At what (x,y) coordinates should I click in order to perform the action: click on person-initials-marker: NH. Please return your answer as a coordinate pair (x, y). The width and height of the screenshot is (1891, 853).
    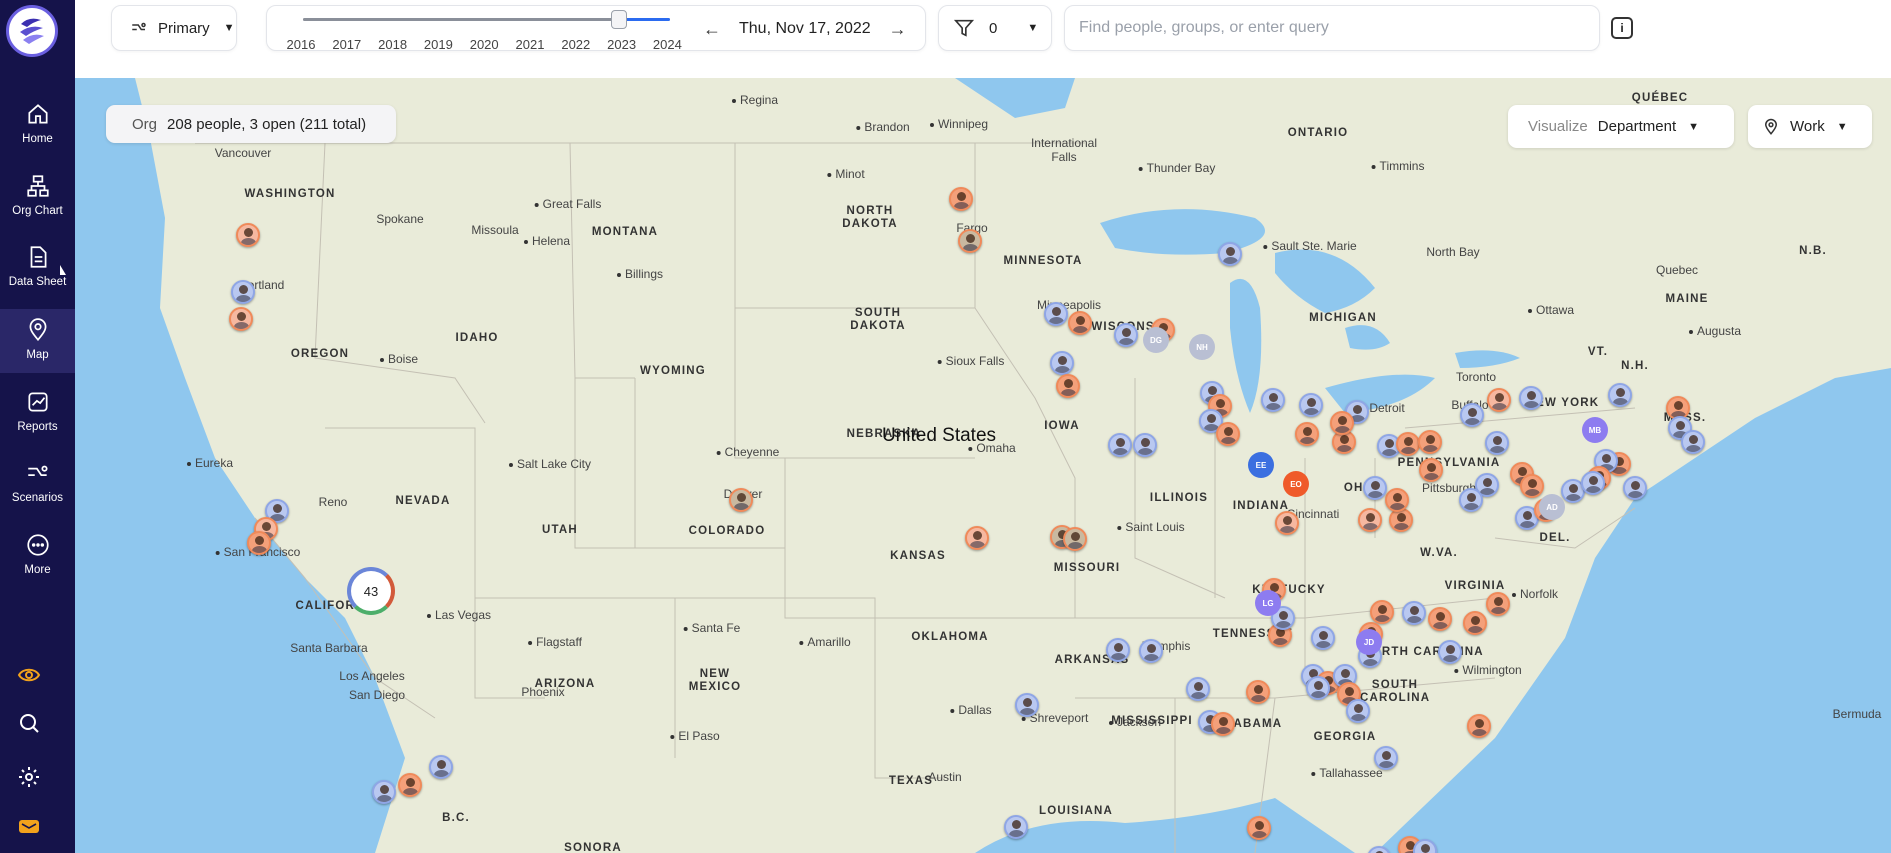
    Looking at the image, I should click on (1202, 347).